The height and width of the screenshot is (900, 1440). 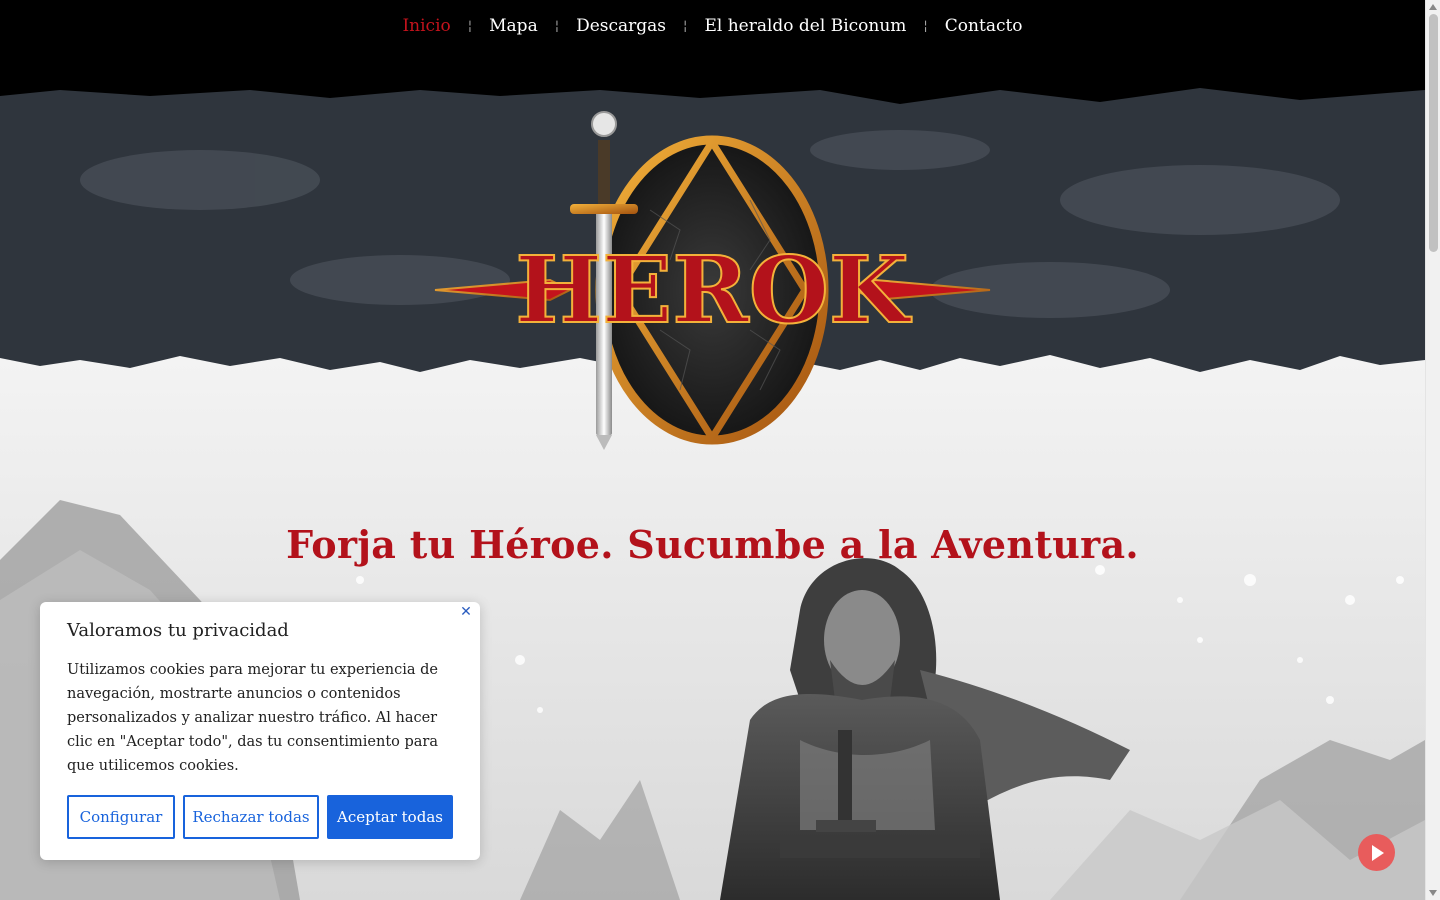 I want to click on accept-all-button: Aceptar todas, so click(x=390, y=817).